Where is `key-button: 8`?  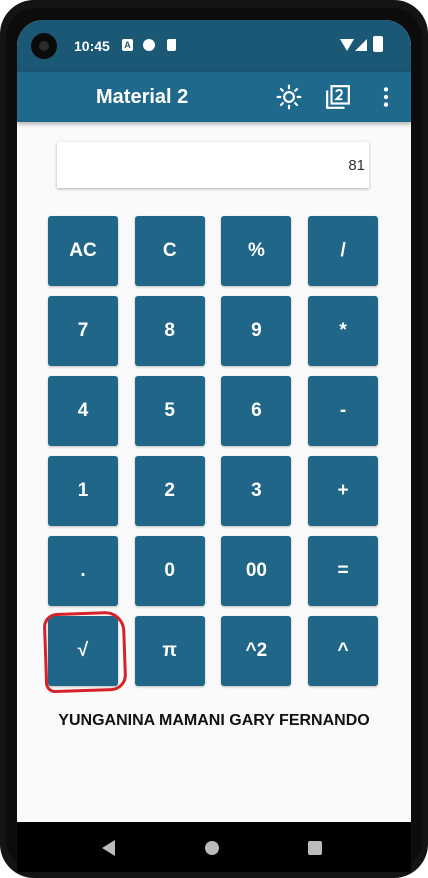 key-button: 8 is located at coordinates (169, 331).